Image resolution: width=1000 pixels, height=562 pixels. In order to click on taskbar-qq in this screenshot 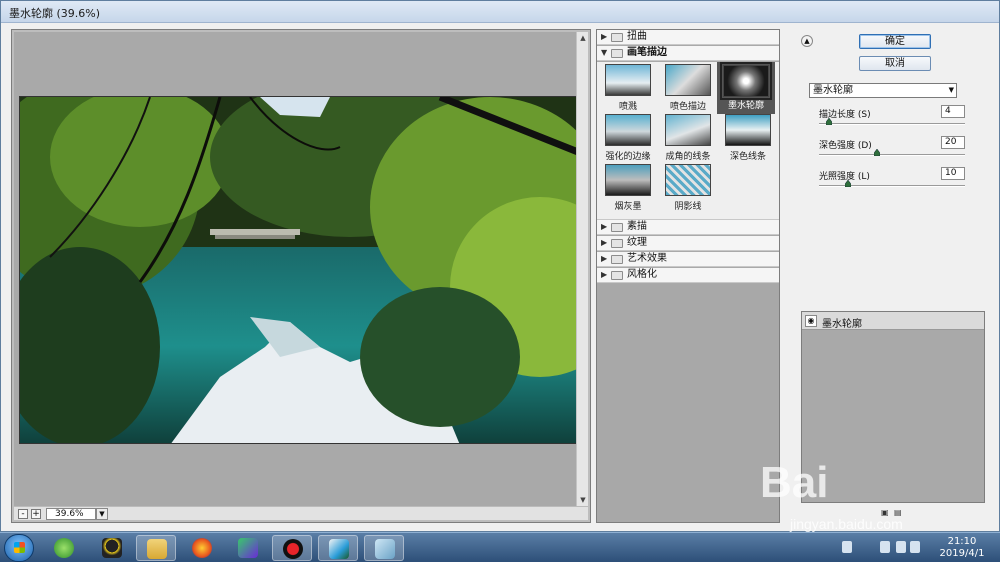, I will do `click(112, 548)`.